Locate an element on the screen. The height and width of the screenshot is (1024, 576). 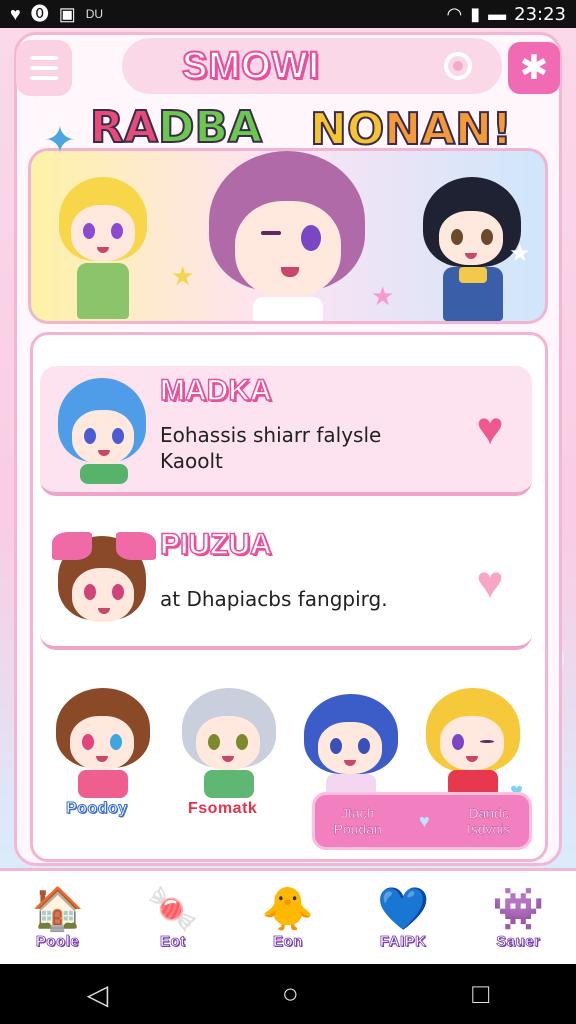
pairing-name-left: Jtach is located at coordinates (357, 813).